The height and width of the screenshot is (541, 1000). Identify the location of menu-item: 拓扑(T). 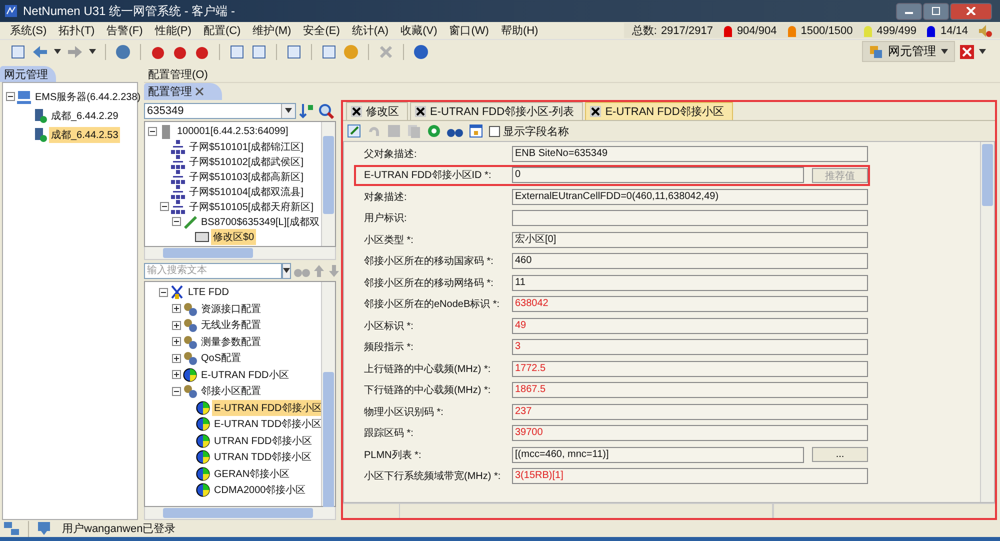
(76, 30).